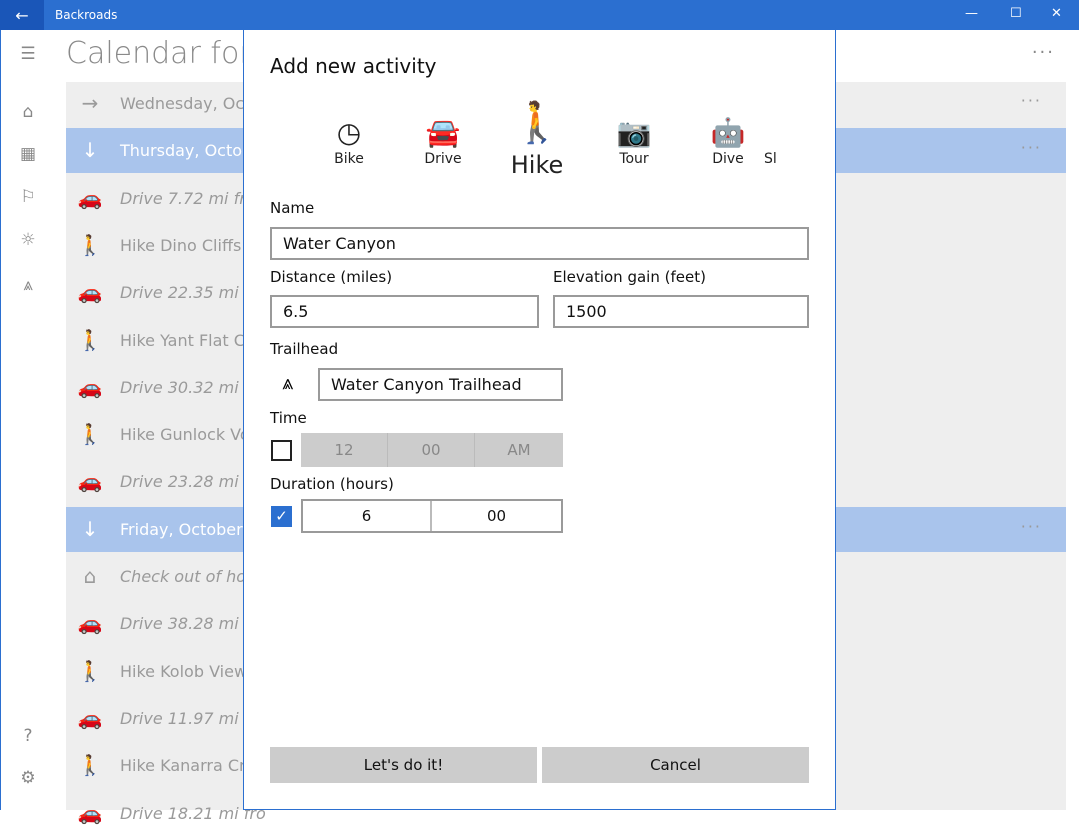  I want to click on nav-sidebar: ☰ ⌂ ▦ ⚐ ☼ ⩓ ? ⚙, so click(26, 420).